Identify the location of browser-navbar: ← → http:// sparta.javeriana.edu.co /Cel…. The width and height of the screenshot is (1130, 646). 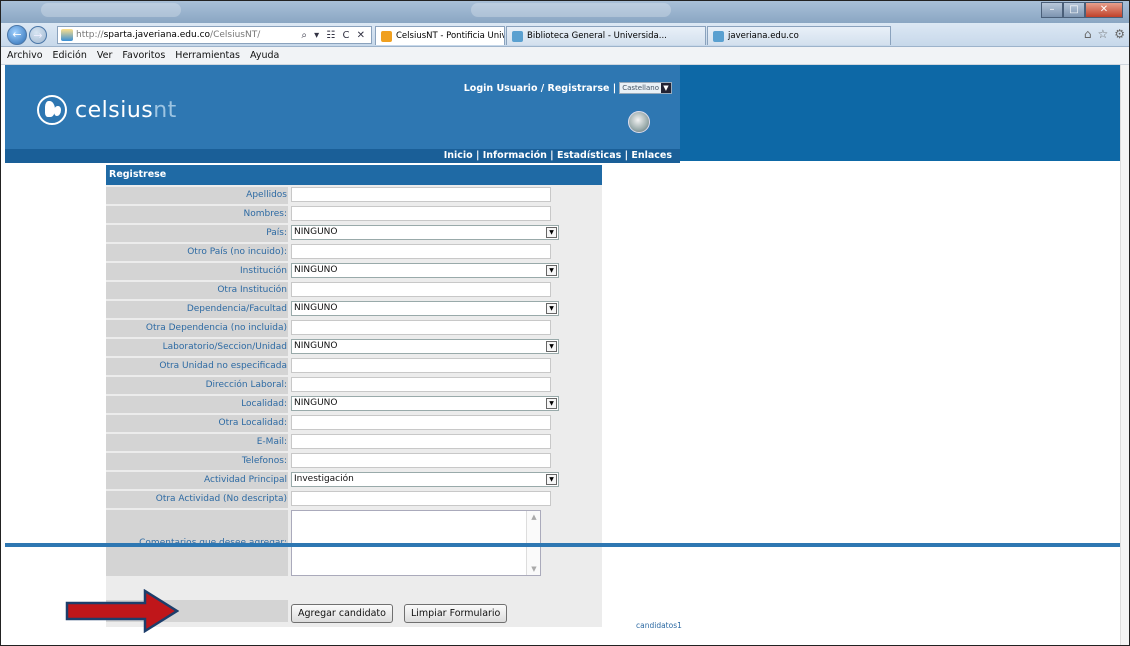
(565, 35).